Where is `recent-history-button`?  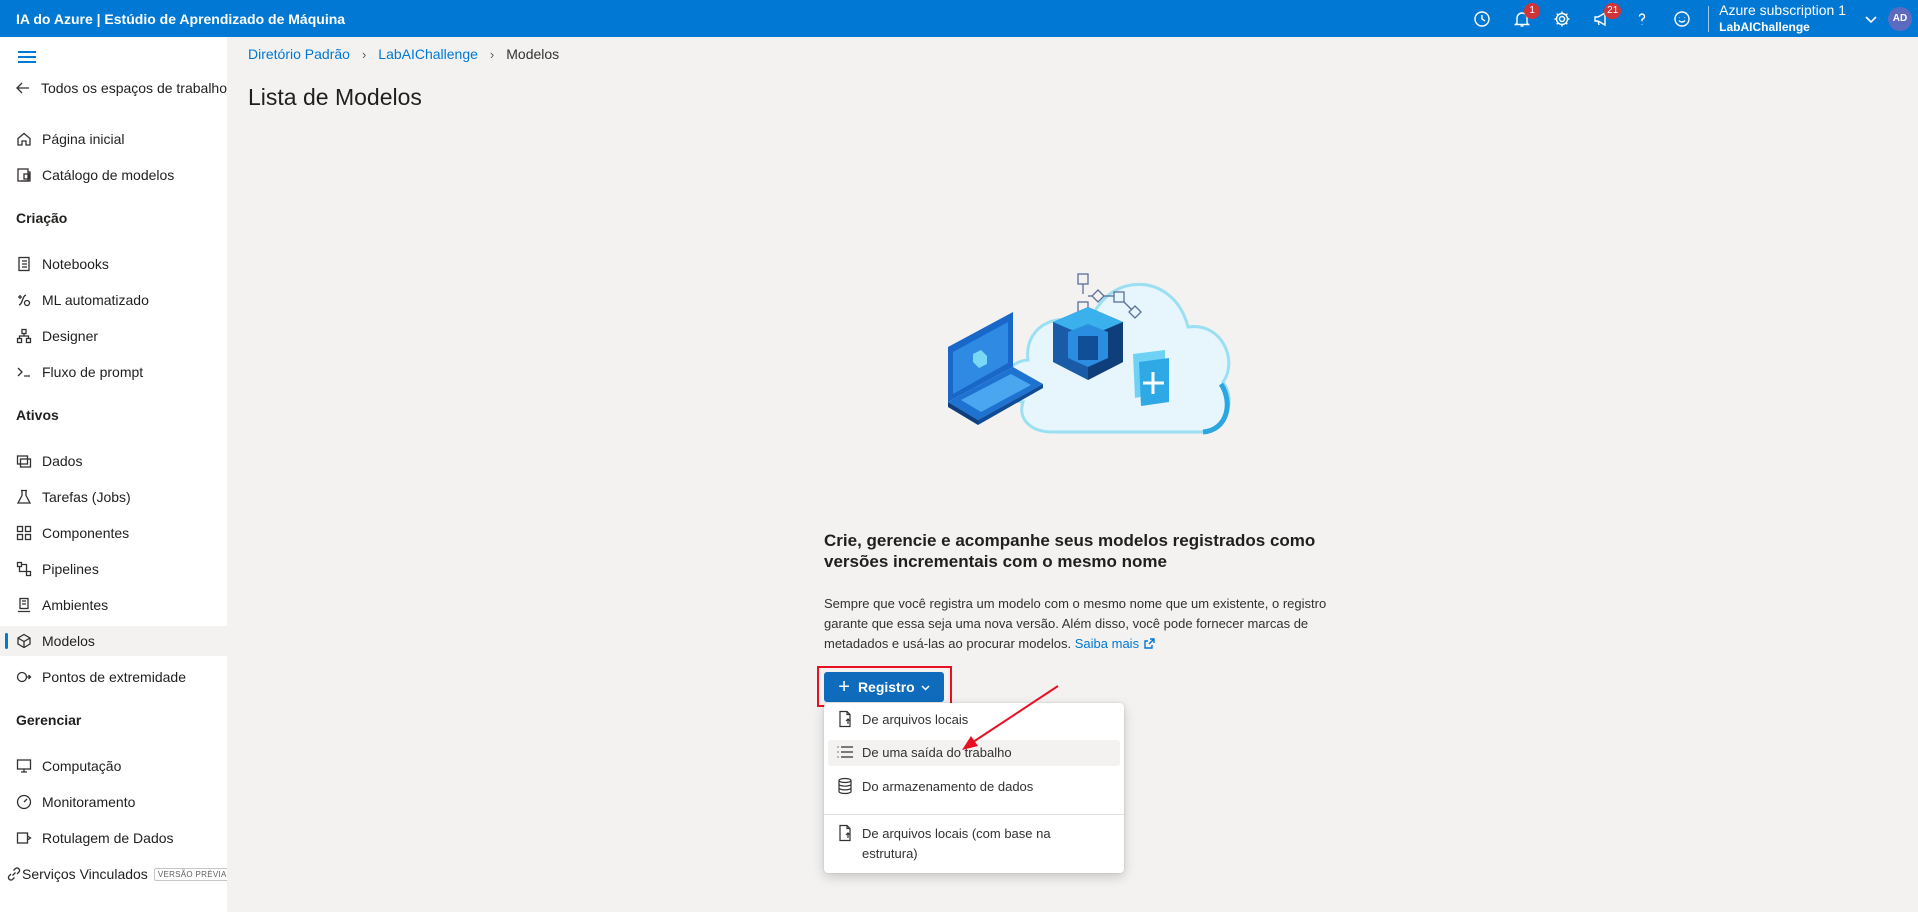
recent-history-button is located at coordinates (1482, 18).